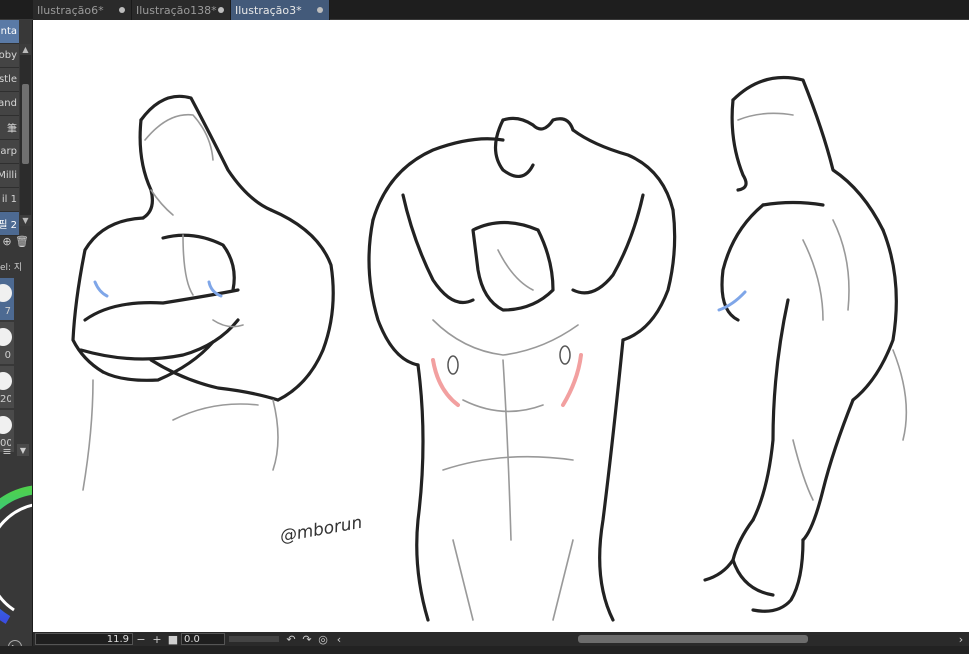 This screenshot has width=969, height=654. I want to click on nipple-right, so click(565, 355).